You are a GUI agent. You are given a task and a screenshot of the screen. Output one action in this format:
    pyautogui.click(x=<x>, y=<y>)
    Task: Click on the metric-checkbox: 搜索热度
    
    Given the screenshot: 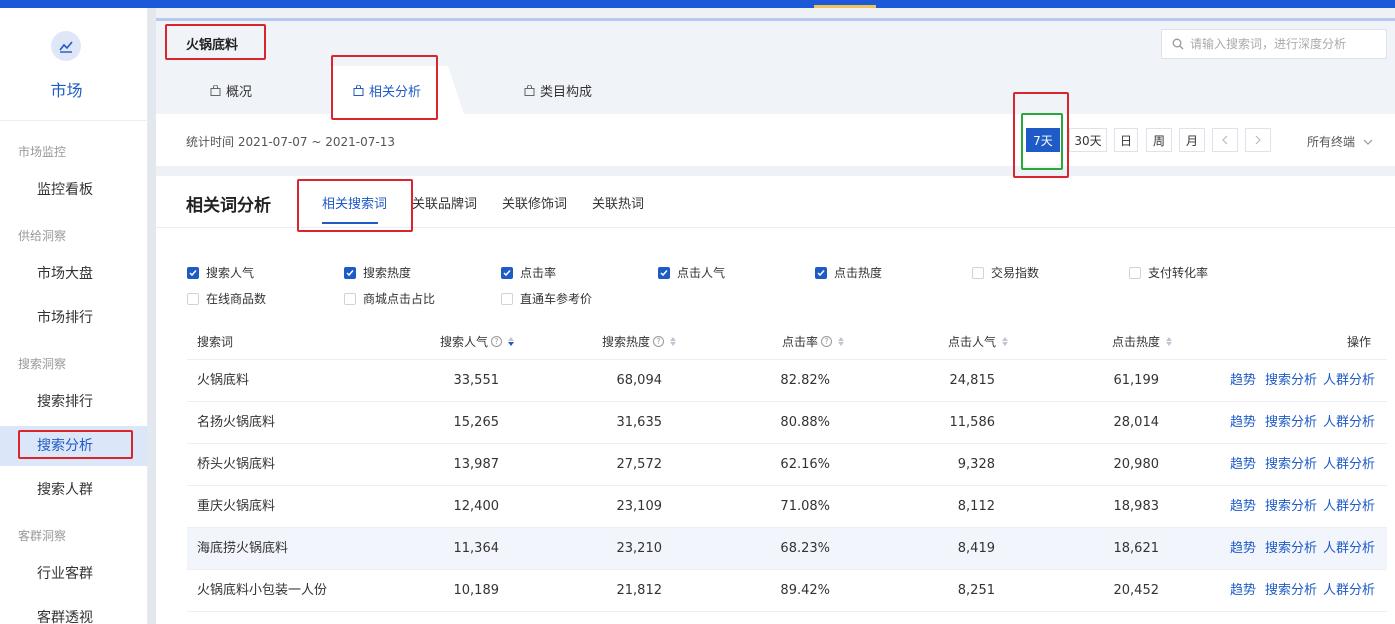 What is the action you would take?
    pyautogui.click(x=377, y=272)
    